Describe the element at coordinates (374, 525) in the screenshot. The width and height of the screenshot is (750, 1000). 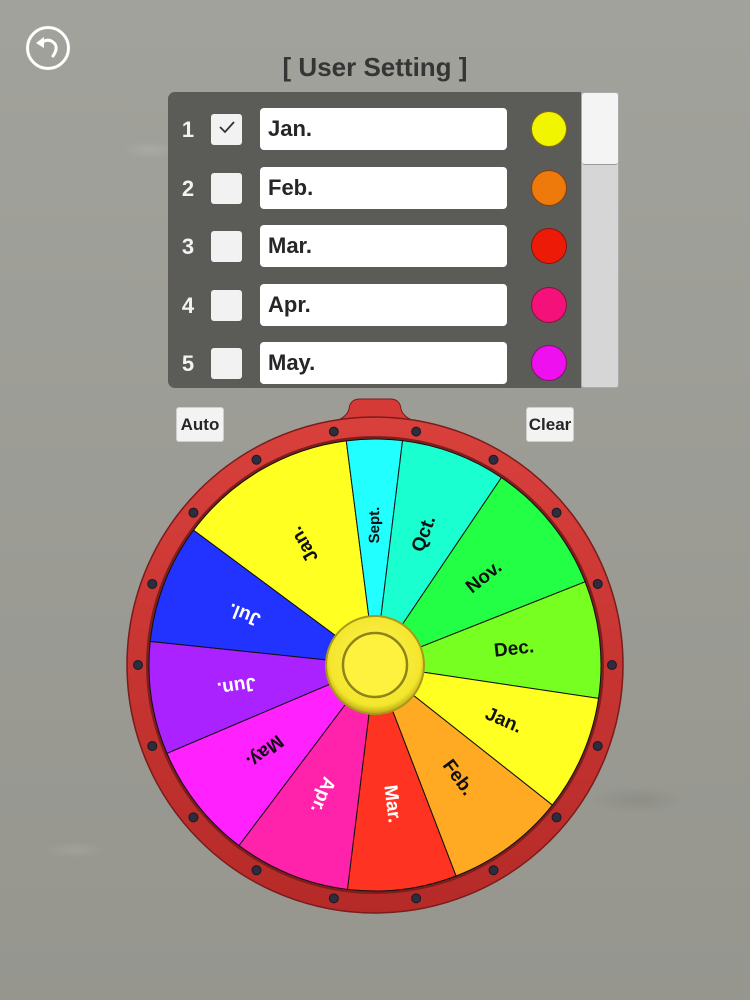
I see `wheel-segment-label: Sept.` at that location.